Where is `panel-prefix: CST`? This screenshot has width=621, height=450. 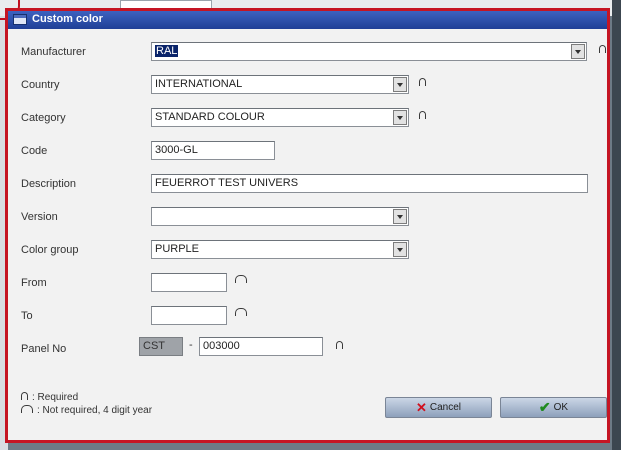 panel-prefix: CST is located at coordinates (161, 346).